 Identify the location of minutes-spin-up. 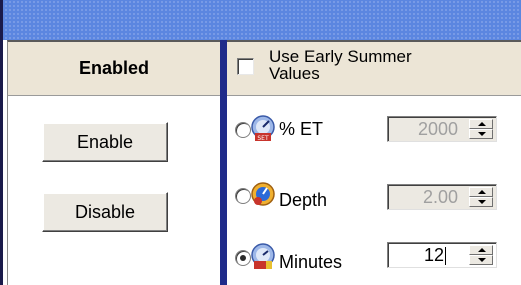
(481, 250).